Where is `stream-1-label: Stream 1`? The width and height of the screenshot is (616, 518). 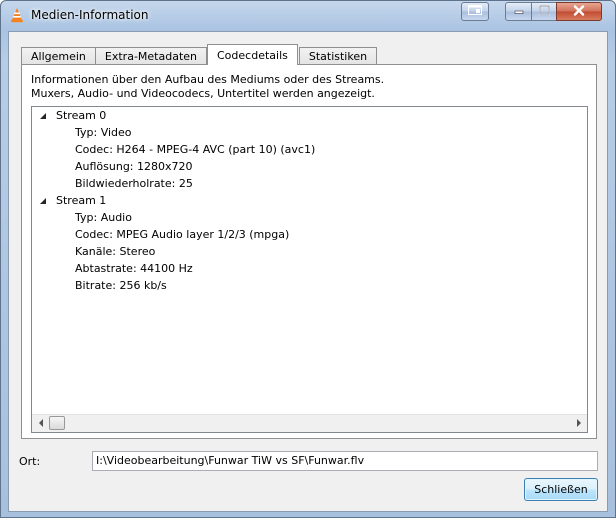 stream-1-label: Stream 1 is located at coordinates (81, 200).